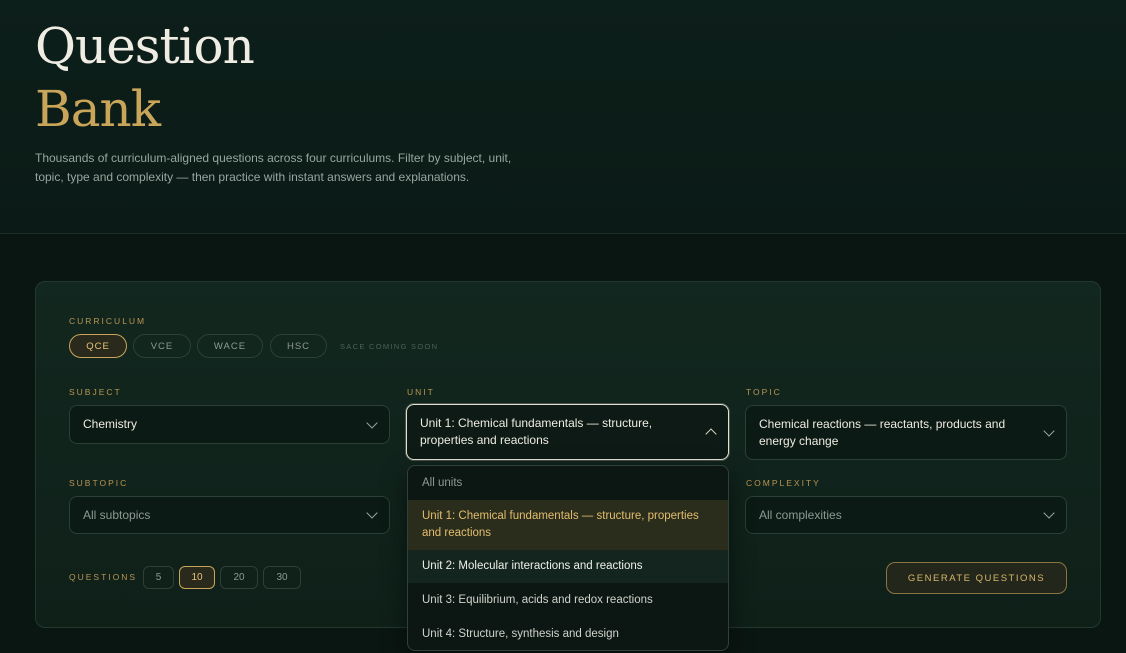  I want to click on subtopic-label: SUBTOPIC, so click(99, 483).